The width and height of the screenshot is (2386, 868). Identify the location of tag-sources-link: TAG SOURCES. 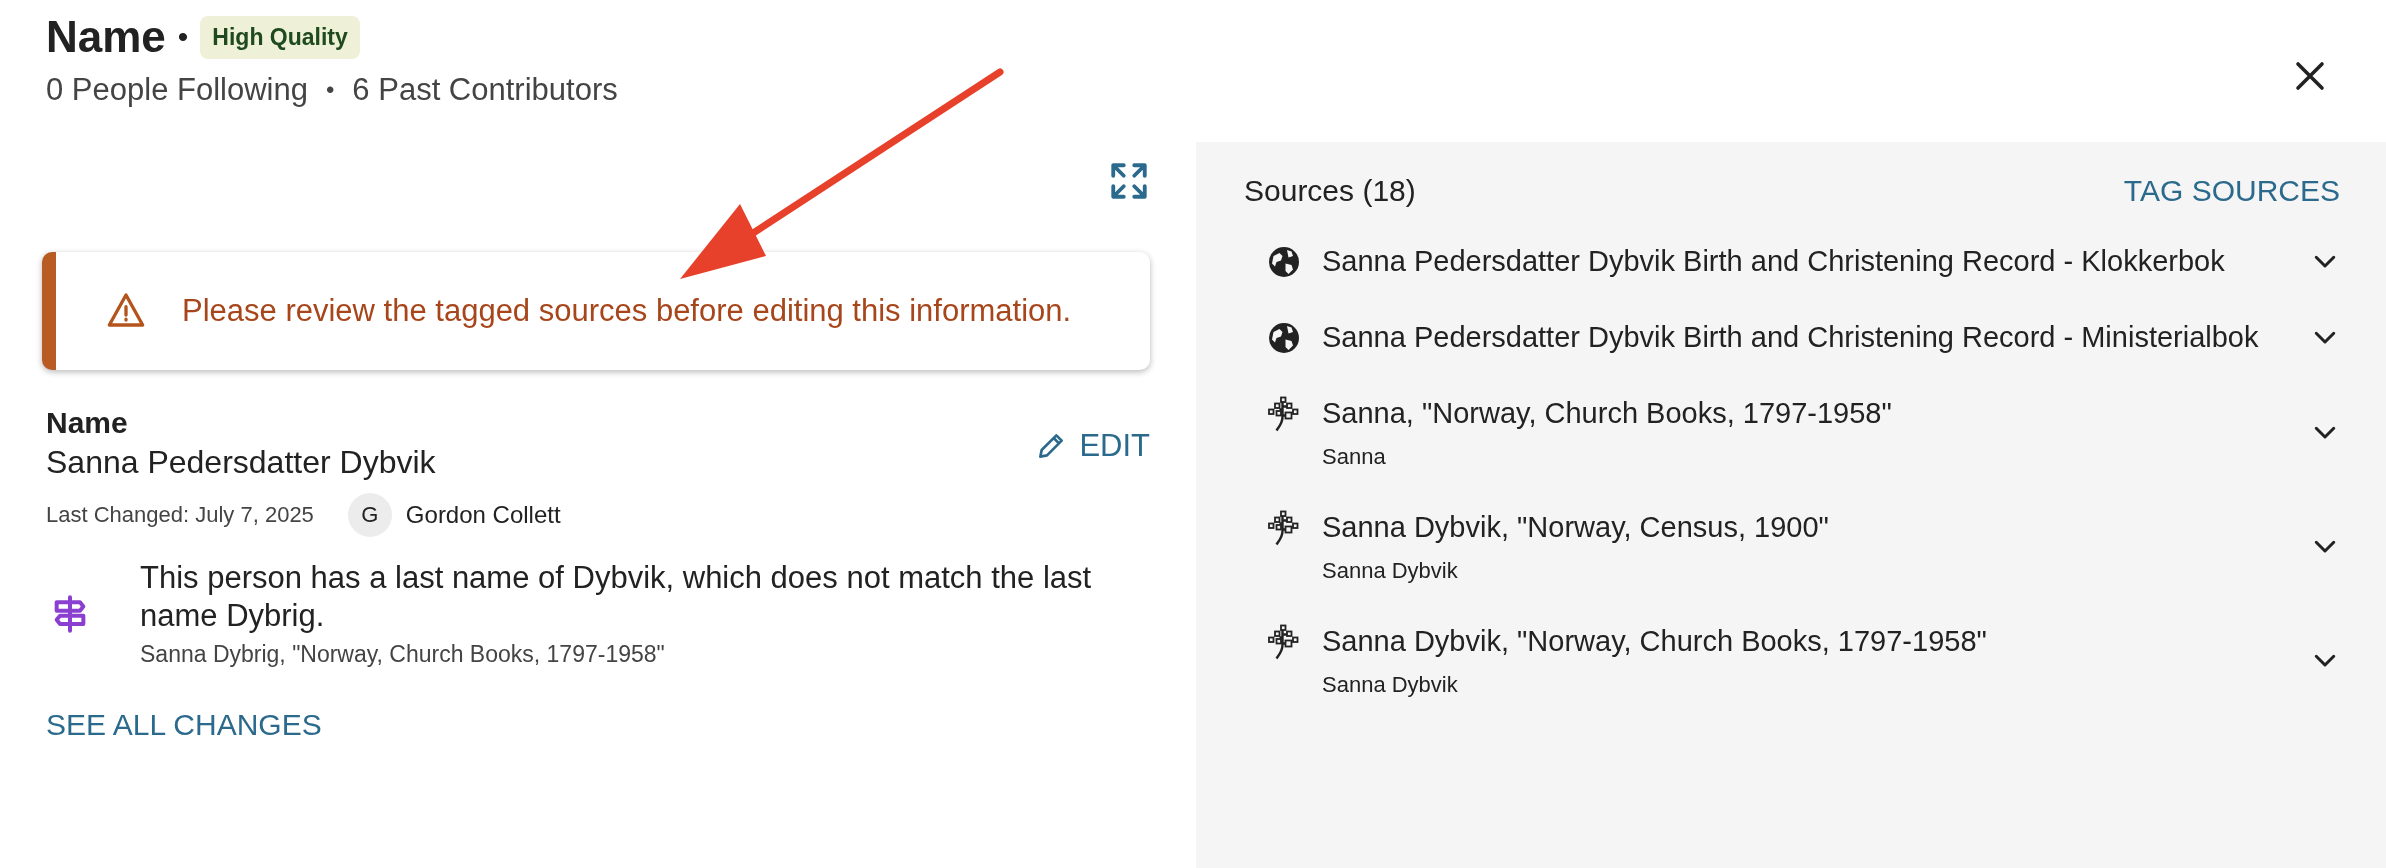
(2231, 191).